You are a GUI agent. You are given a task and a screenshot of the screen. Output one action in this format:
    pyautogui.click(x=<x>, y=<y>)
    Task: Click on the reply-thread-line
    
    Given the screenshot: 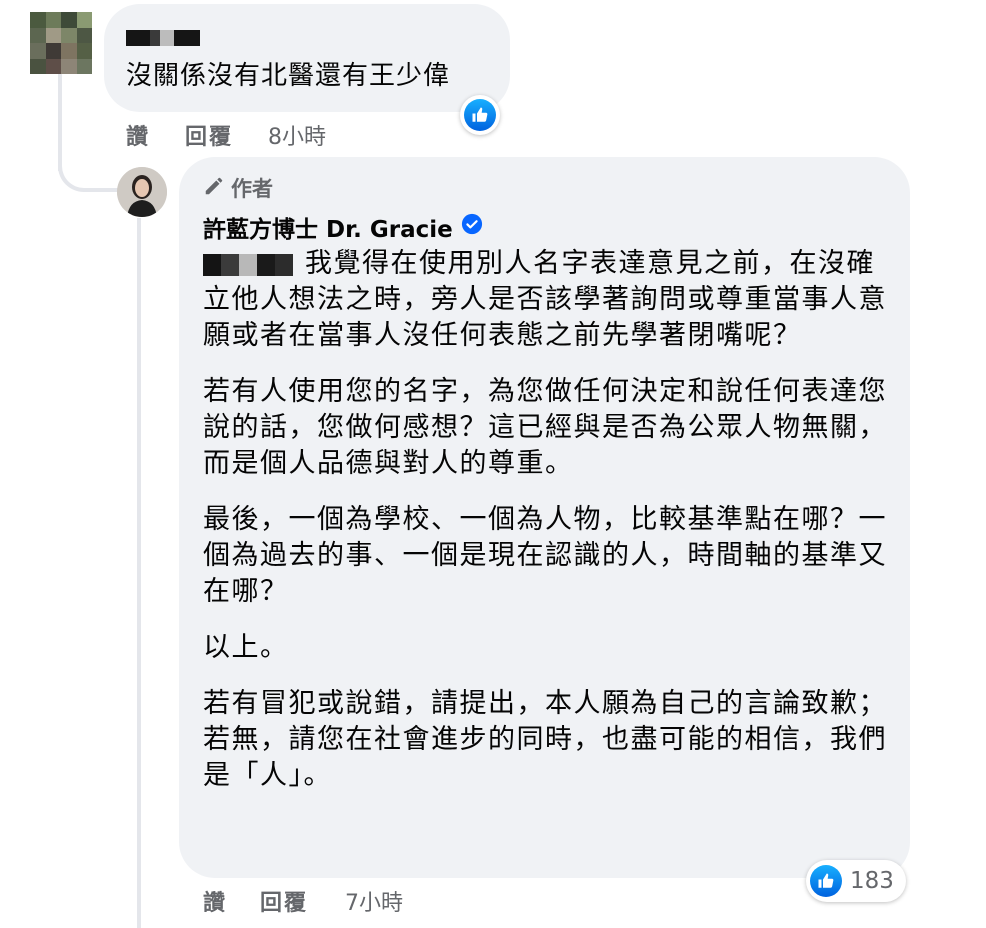 What is the action you would take?
    pyautogui.click(x=139, y=573)
    